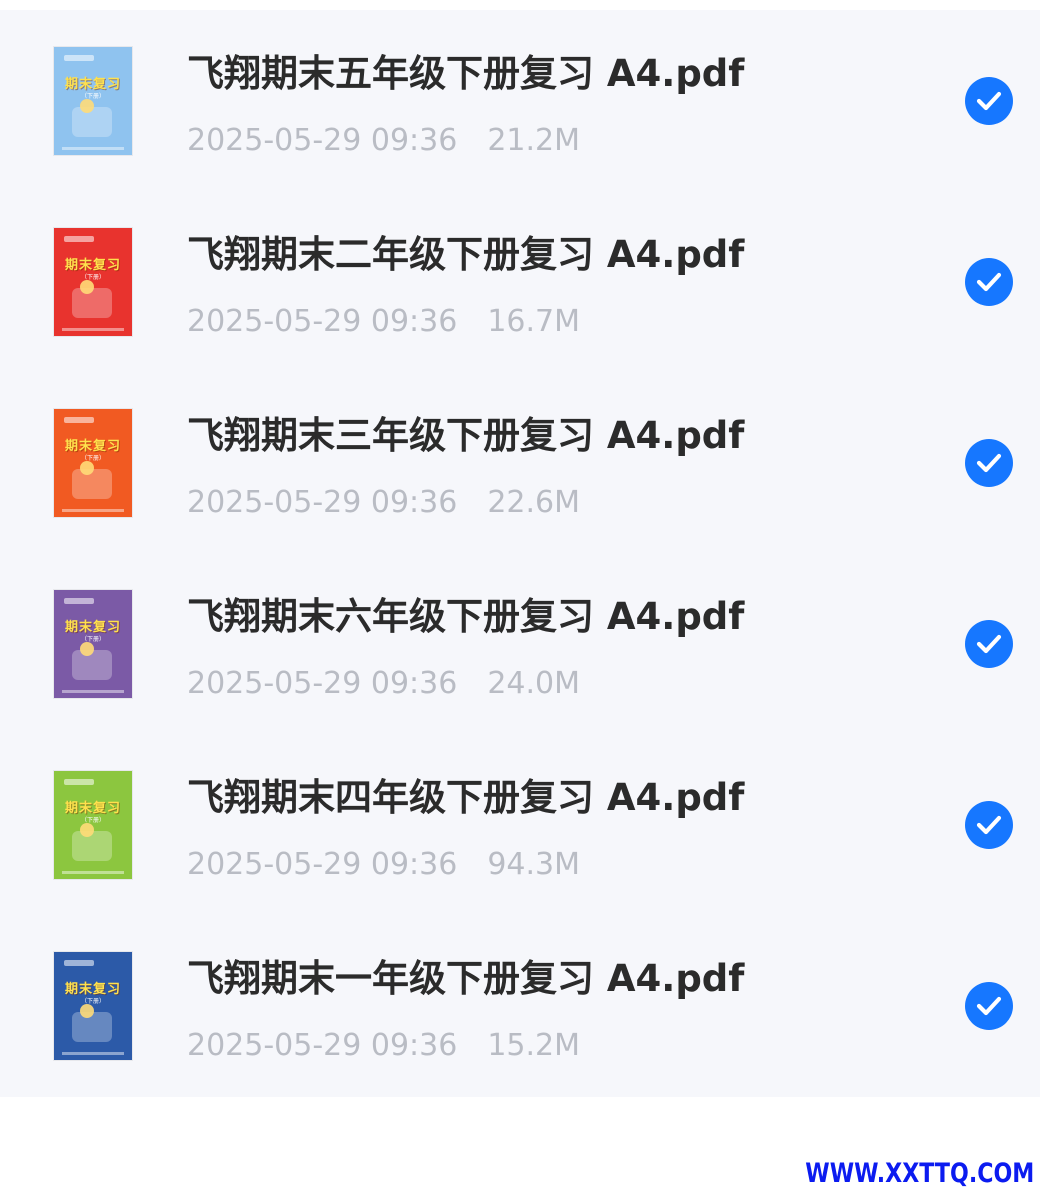 The width and height of the screenshot is (1040, 1200). What do you see at coordinates (534, 683) in the screenshot?
I see `file-size: 24.0M` at bounding box center [534, 683].